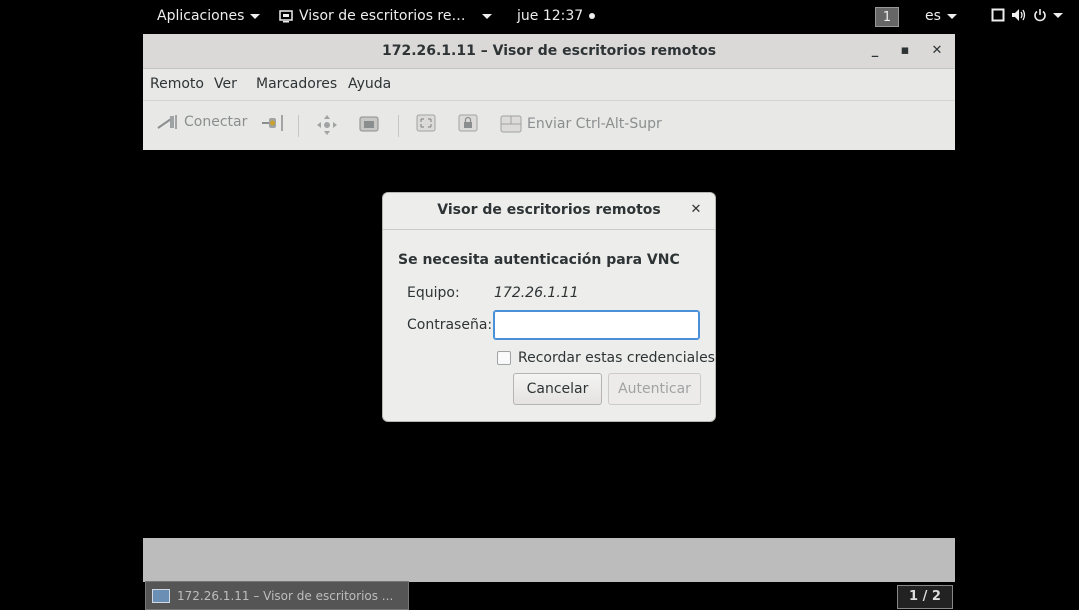 This screenshot has height=610, width=1079. What do you see at coordinates (549, 84) in the screenshot?
I see `menubar: Remoto Ver Marcadores Ayuda` at bounding box center [549, 84].